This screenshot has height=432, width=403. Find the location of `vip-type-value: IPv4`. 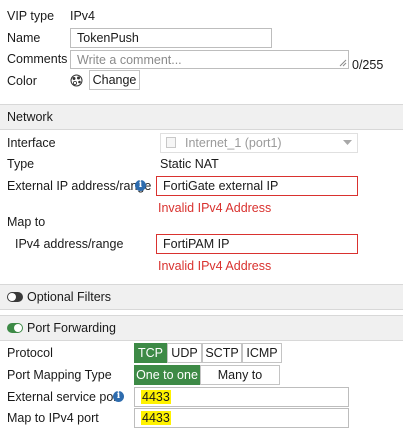

vip-type-value: IPv4 is located at coordinates (83, 16).